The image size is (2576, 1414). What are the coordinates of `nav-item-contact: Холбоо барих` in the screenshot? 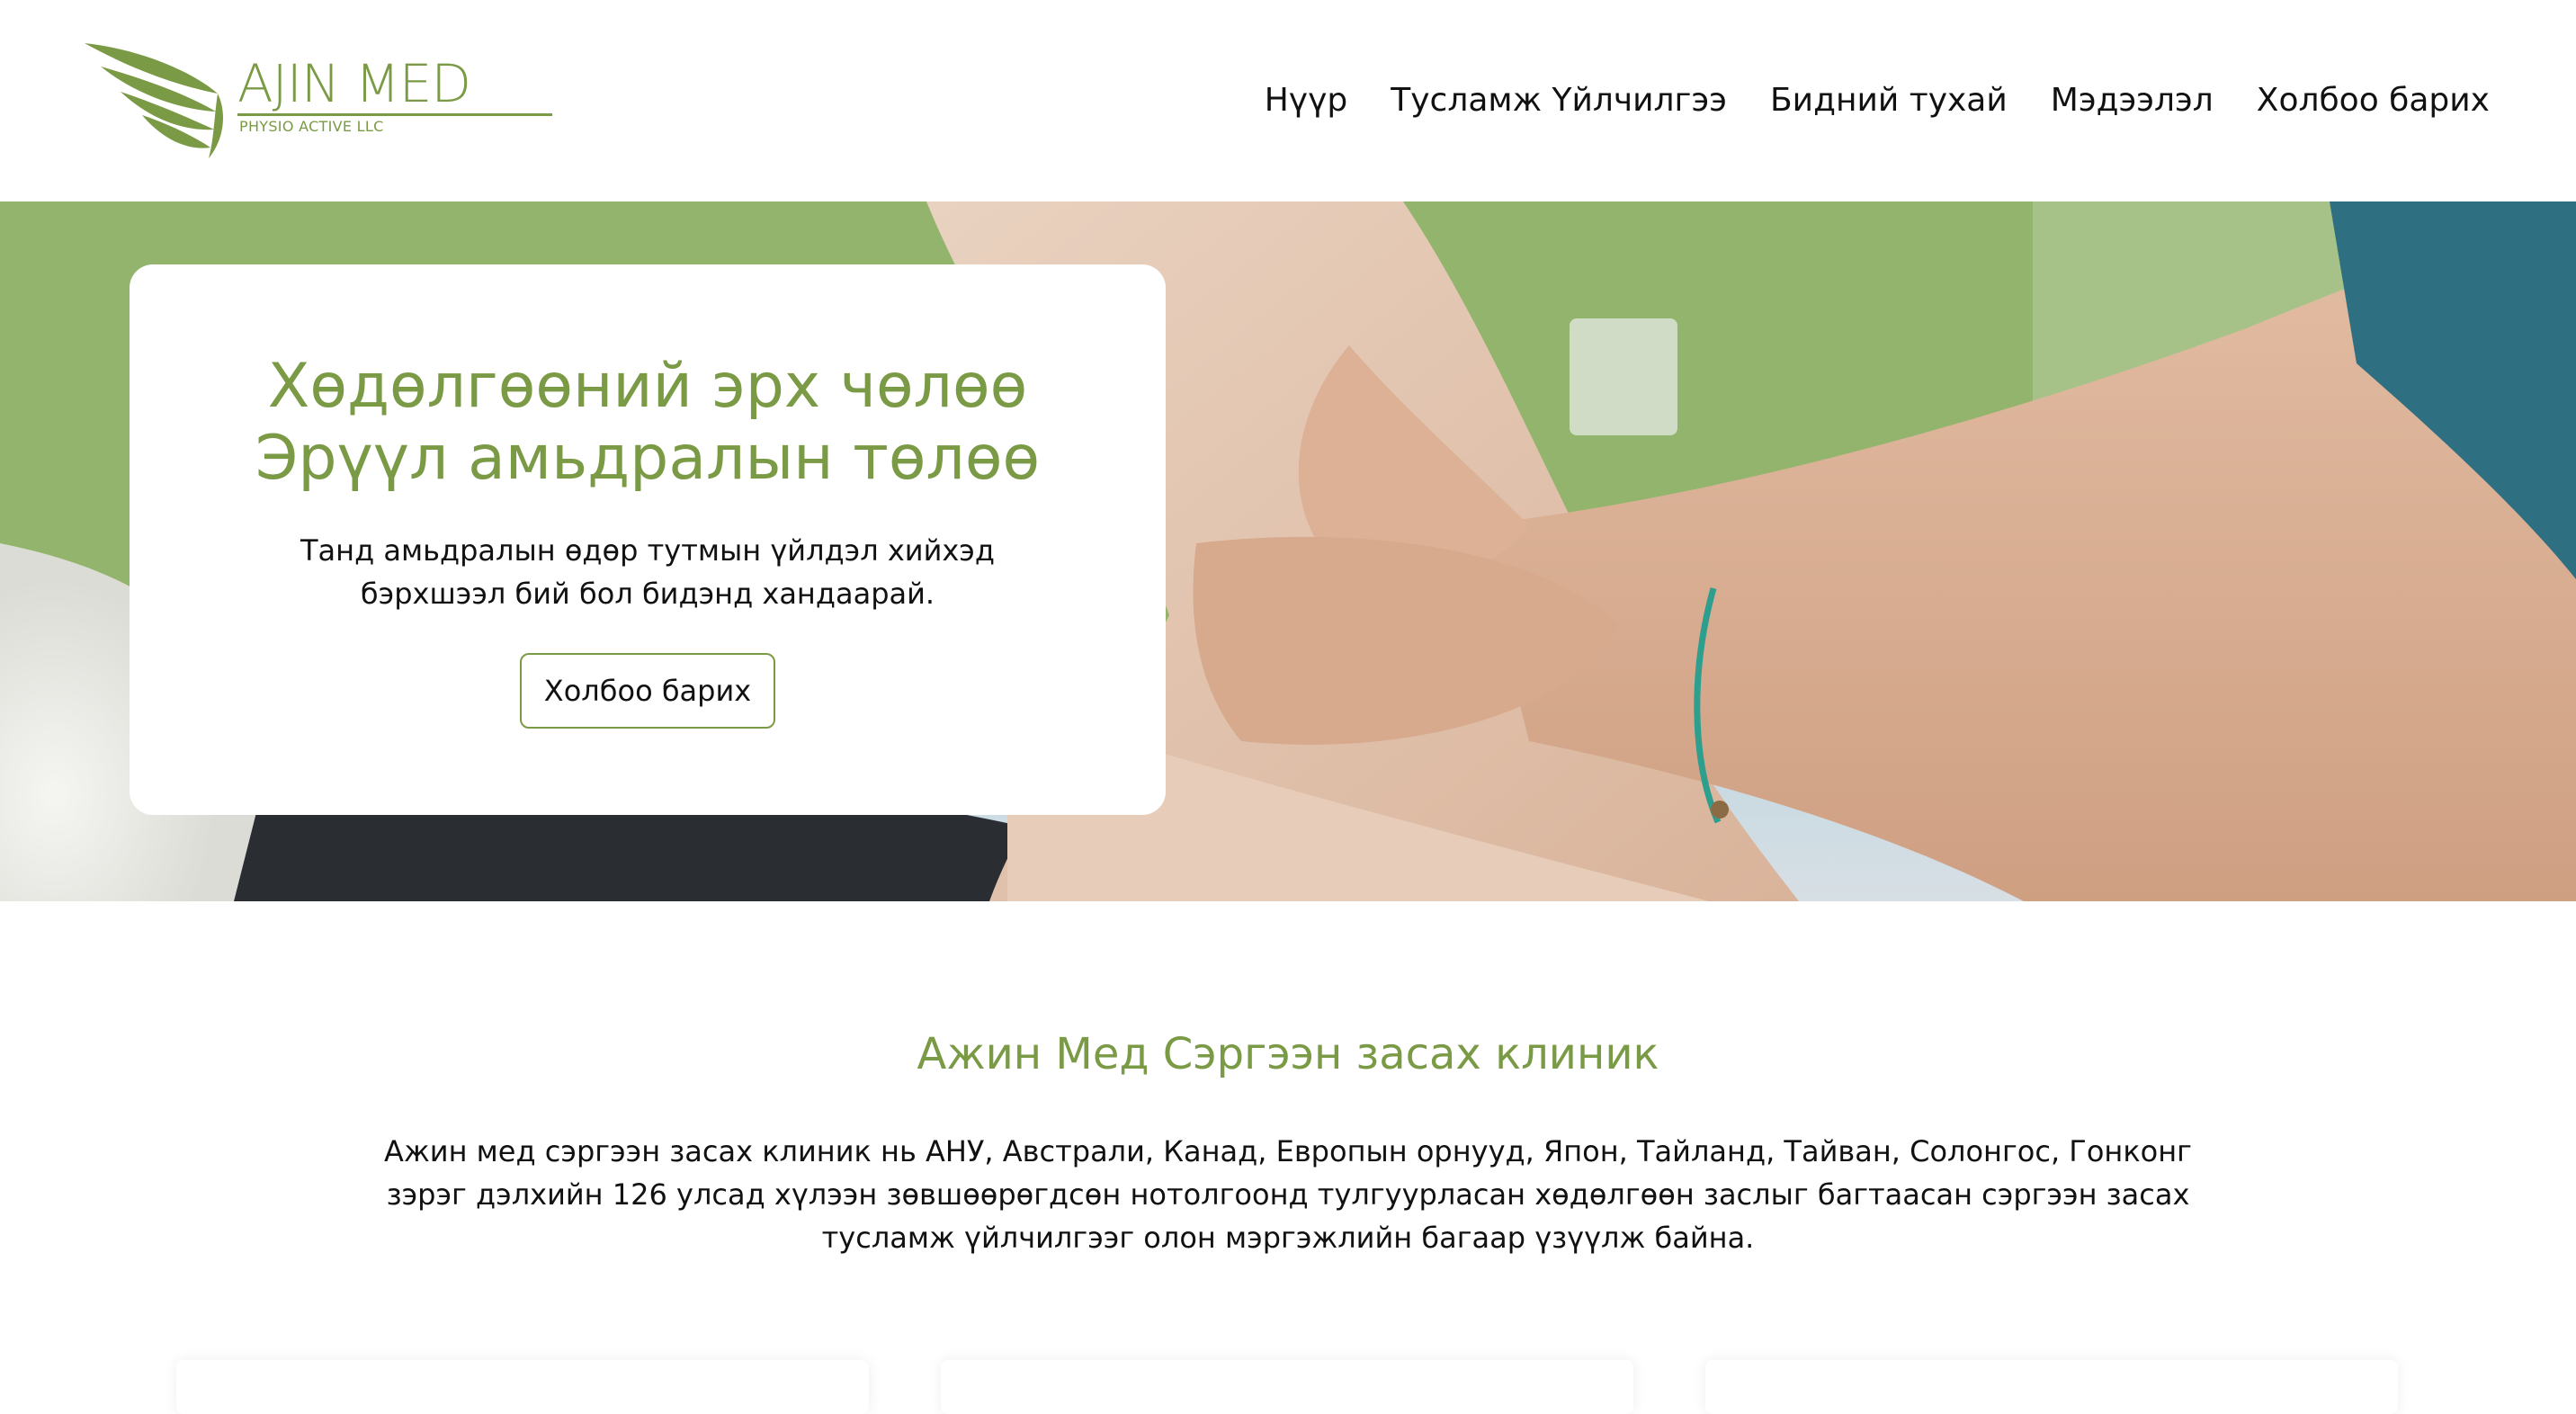 It's located at (2373, 100).